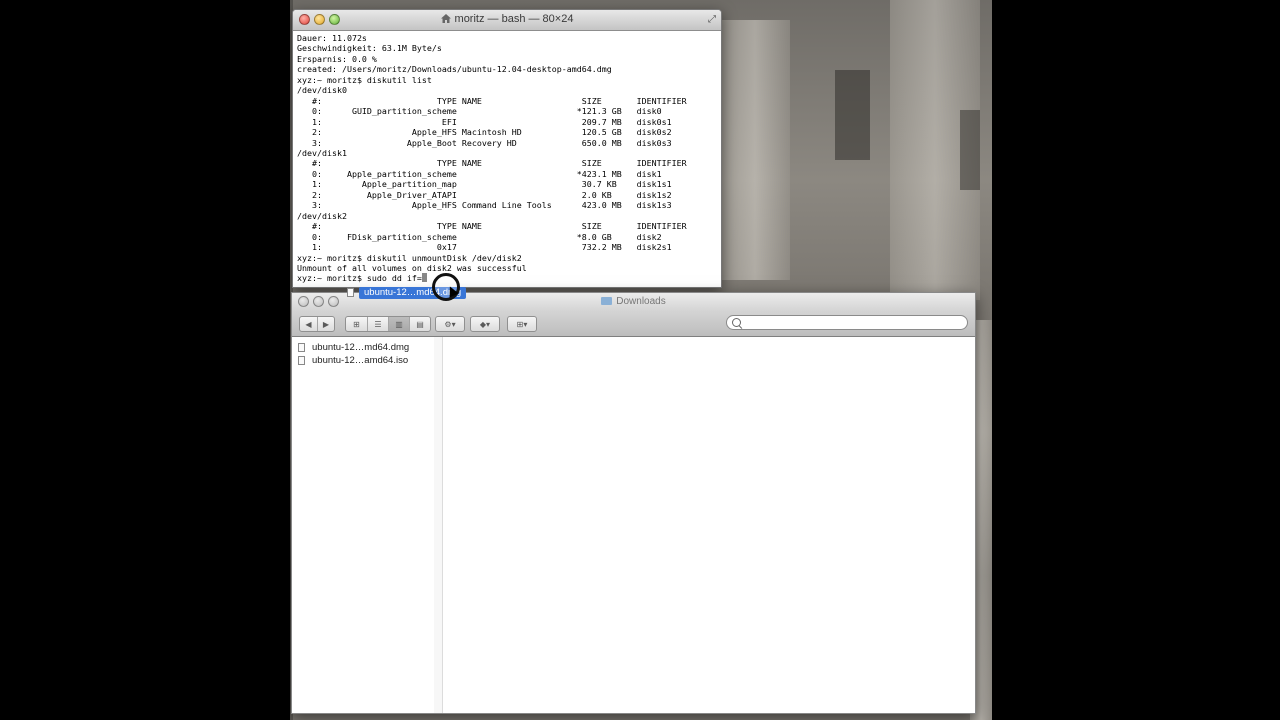  Describe the element at coordinates (360, 360) in the screenshot. I see `file-name: ubuntu-12…amd64.iso` at that location.